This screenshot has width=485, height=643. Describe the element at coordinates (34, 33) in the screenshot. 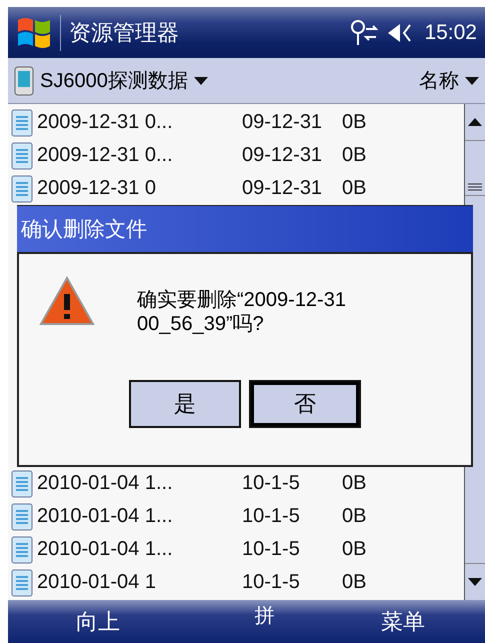

I see `windows-logo-icon` at that location.